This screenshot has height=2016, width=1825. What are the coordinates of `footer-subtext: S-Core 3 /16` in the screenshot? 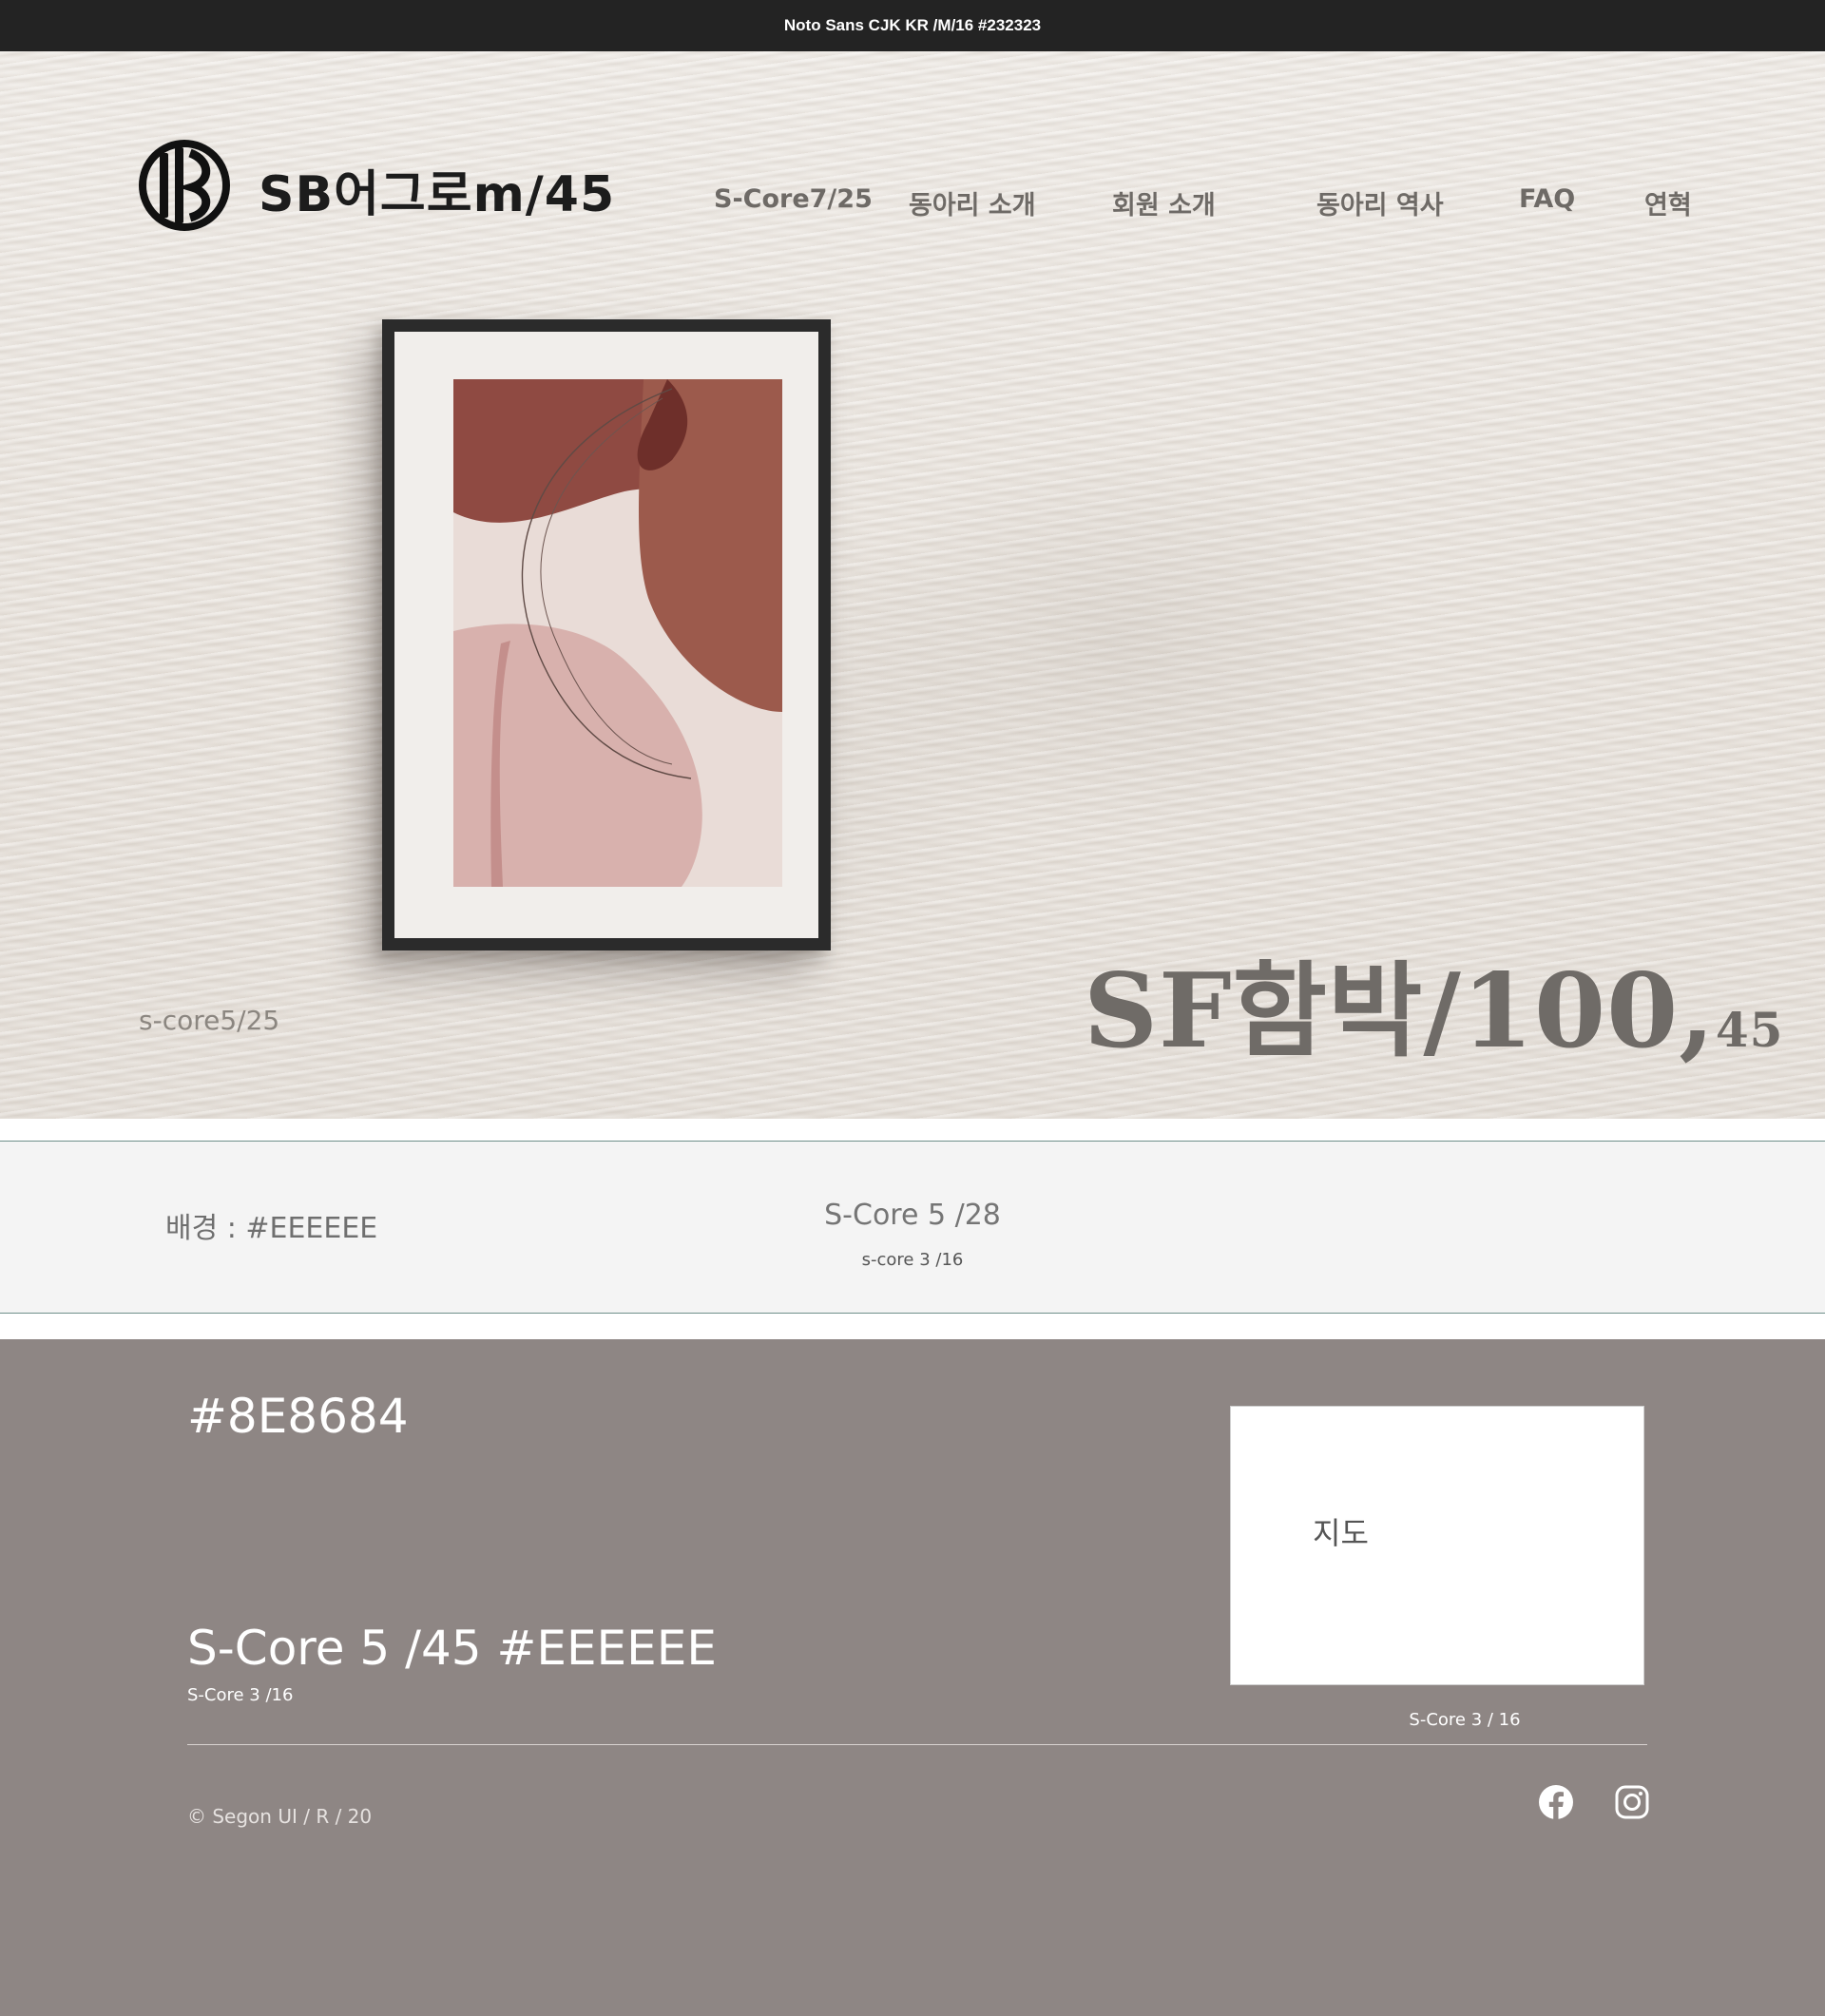 It's located at (240, 1695).